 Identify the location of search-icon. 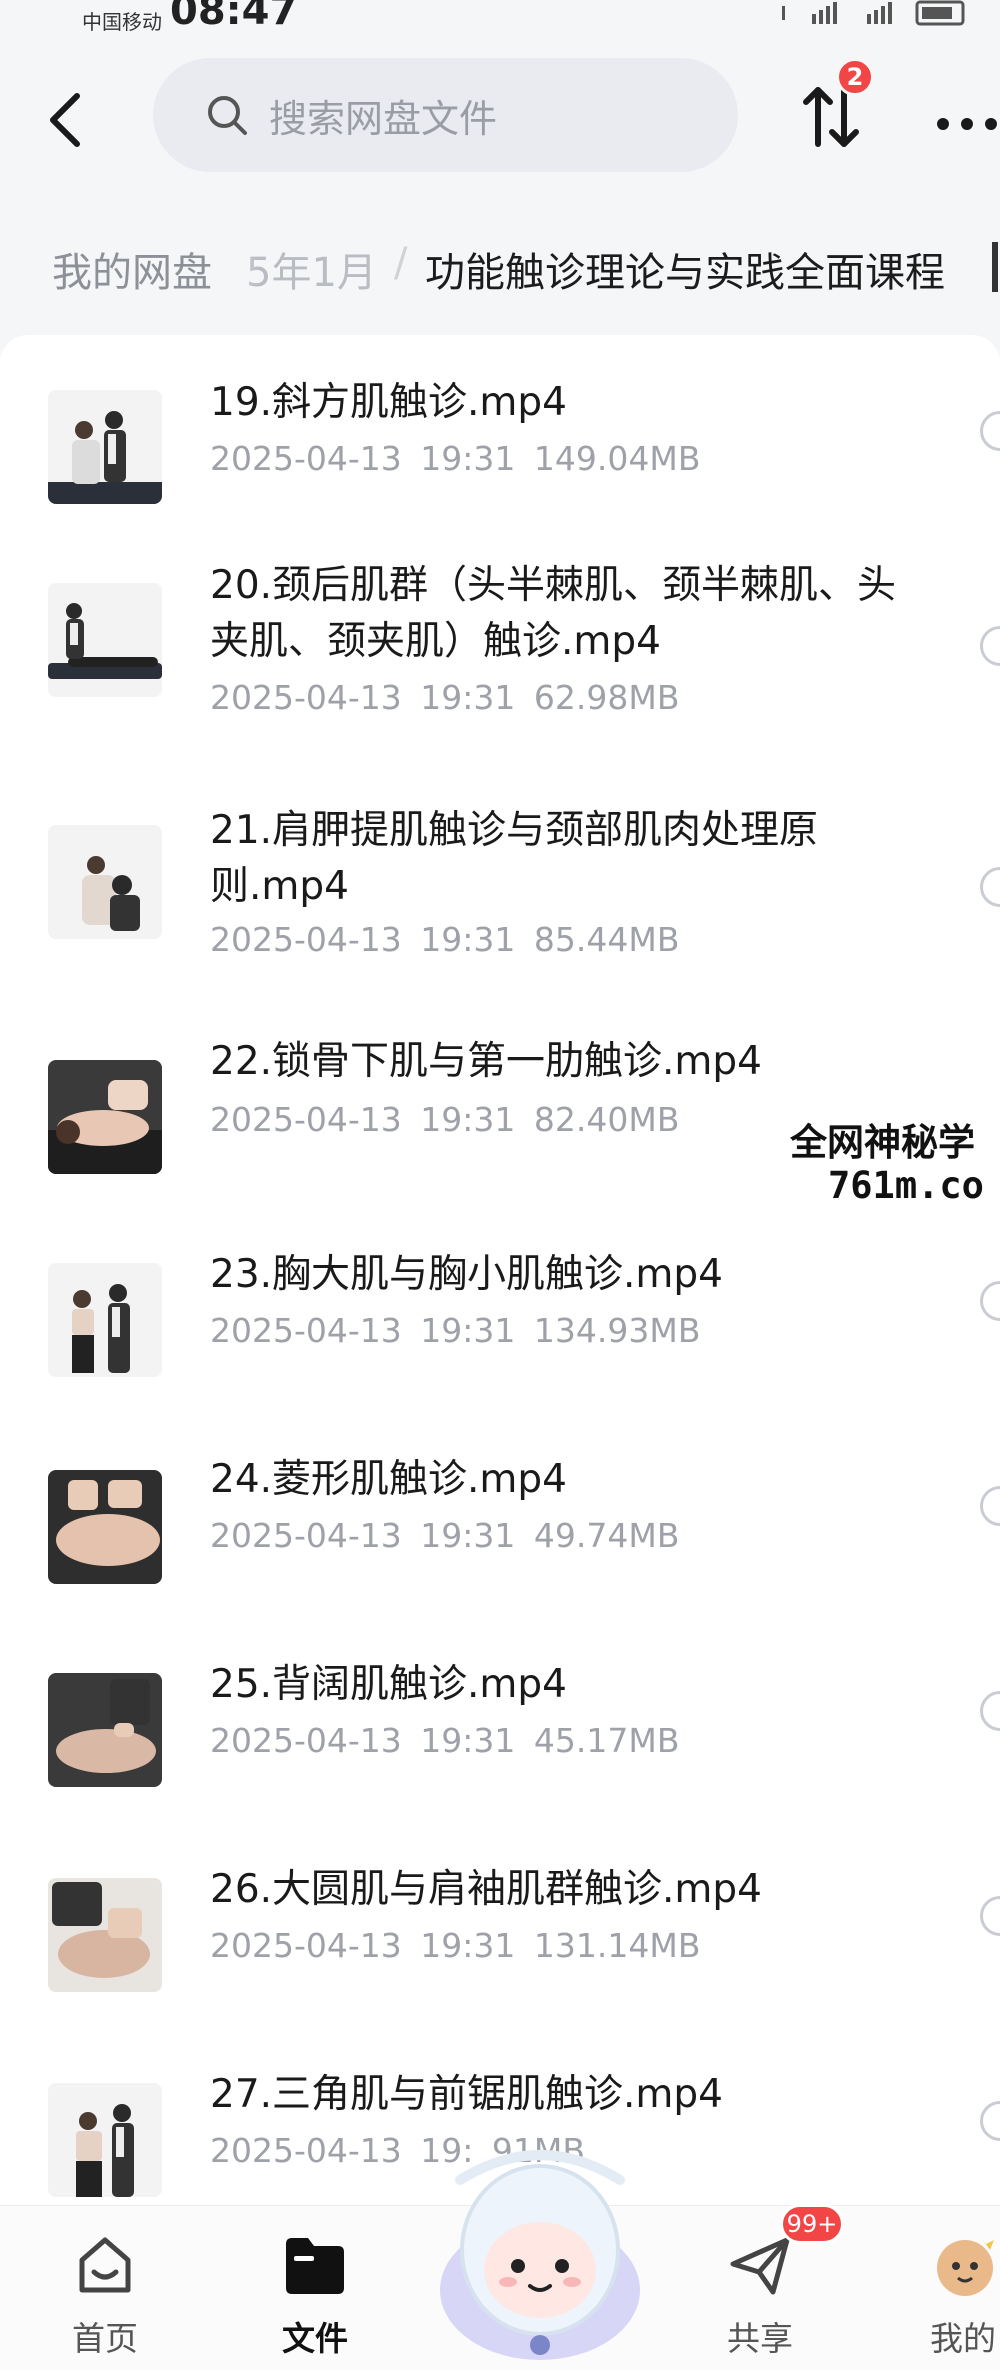
(227, 115).